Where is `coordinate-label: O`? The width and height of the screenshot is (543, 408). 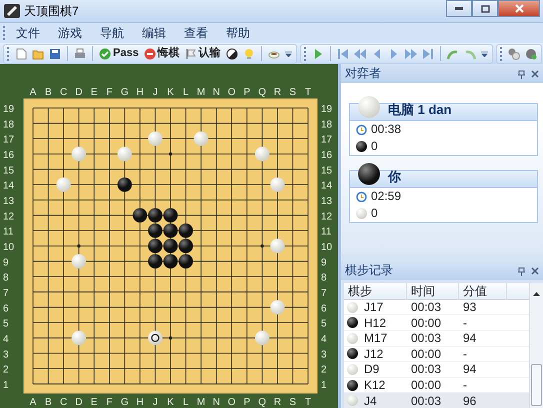 coordinate-label: O is located at coordinates (232, 402).